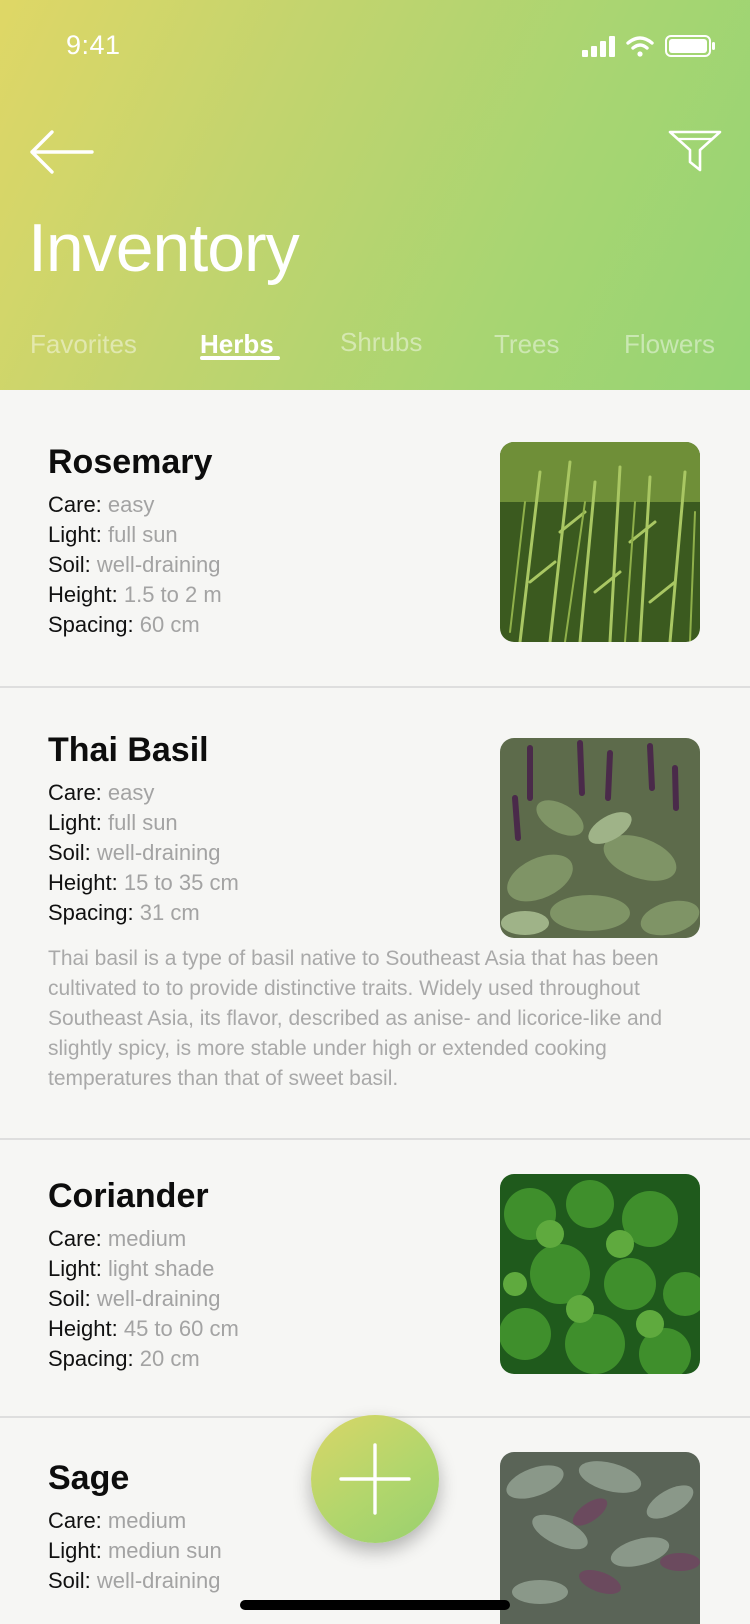  What do you see at coordinates (640, 46) in the screenshot?
I see `wifi-icon` at bounding box center [640, 46].